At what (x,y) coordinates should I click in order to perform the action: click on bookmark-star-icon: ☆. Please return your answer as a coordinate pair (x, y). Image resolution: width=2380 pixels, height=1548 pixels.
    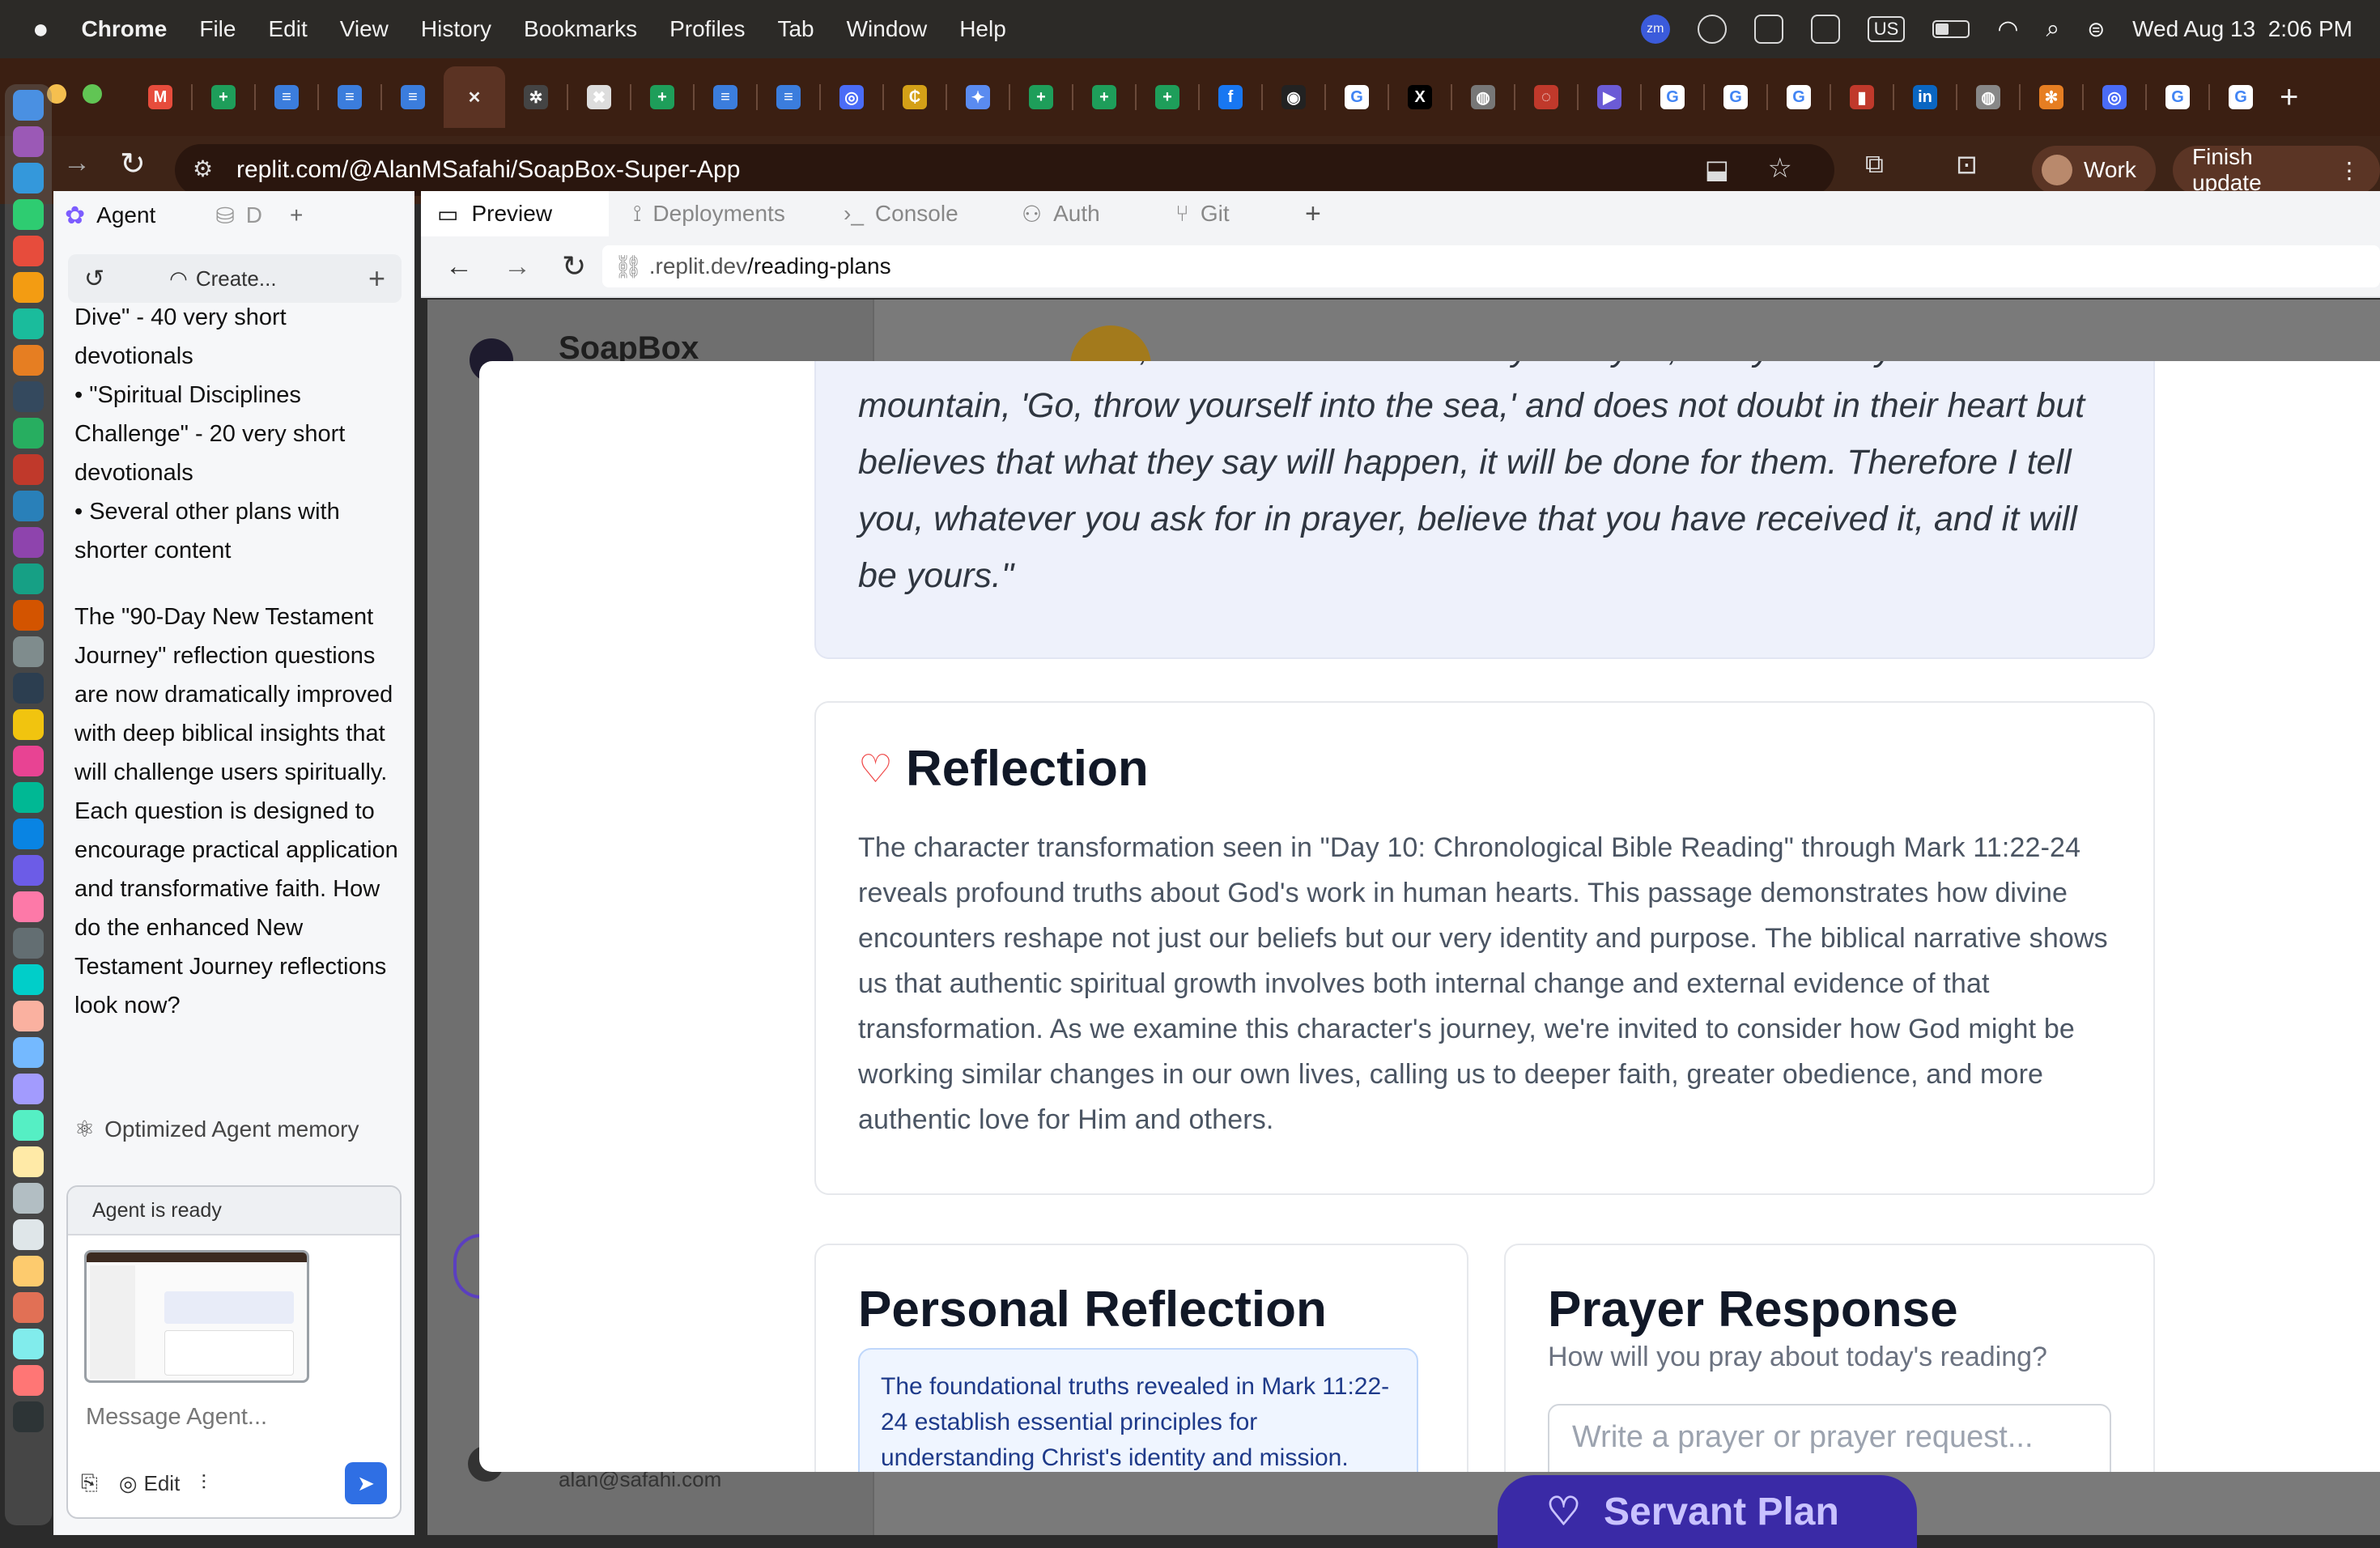
    Looking at the image, I should click on (1780, 168).